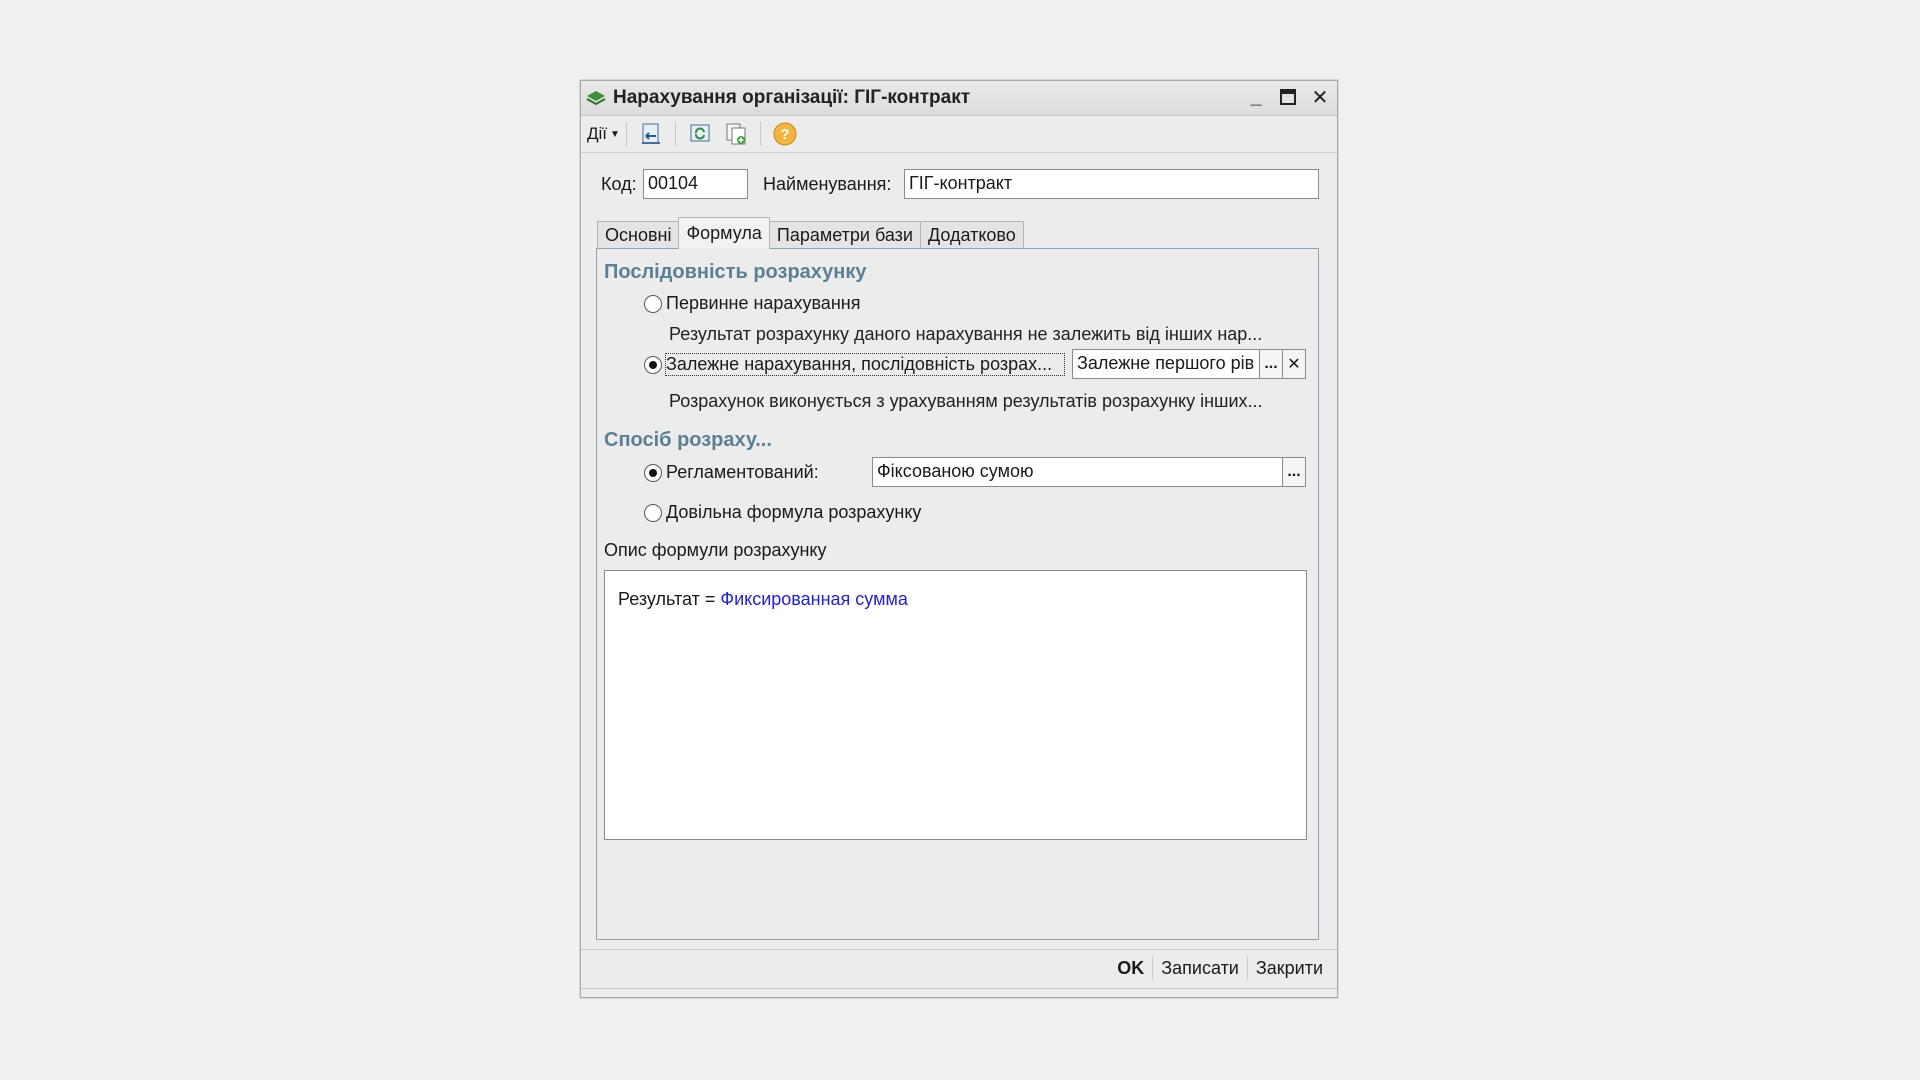 The height and width of the screenshot is (1080, 1920). What do you see at coordinates (667, 599) in the screenshot?
I see `result-prefix: Результат =` at bounding box center [667, 599].